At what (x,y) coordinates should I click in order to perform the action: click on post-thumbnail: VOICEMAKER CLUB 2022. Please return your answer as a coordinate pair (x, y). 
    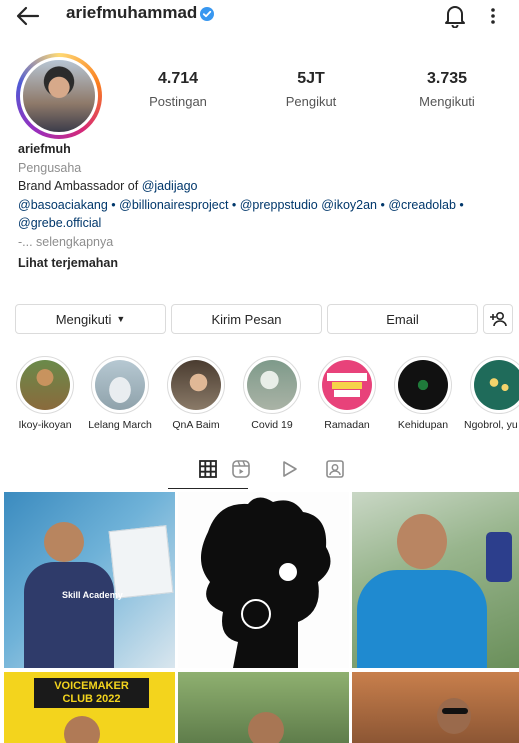
    Looking at the image, I should click on (89, 707).